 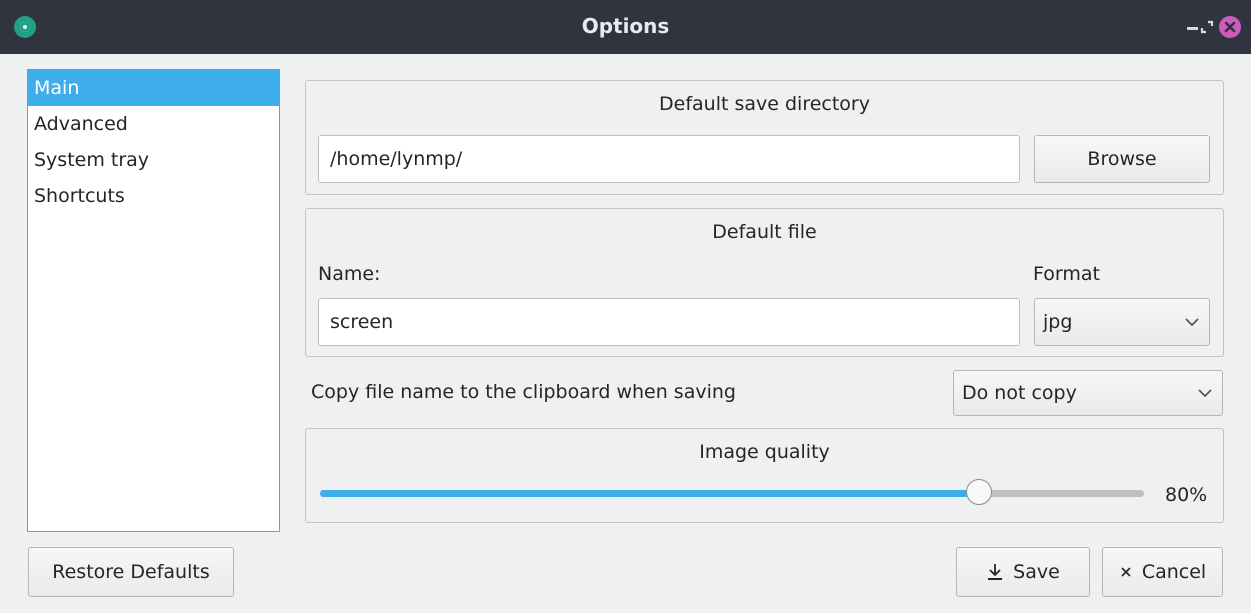 I want to click on image-quality-value: 80%, so click(x=1186, y=495).